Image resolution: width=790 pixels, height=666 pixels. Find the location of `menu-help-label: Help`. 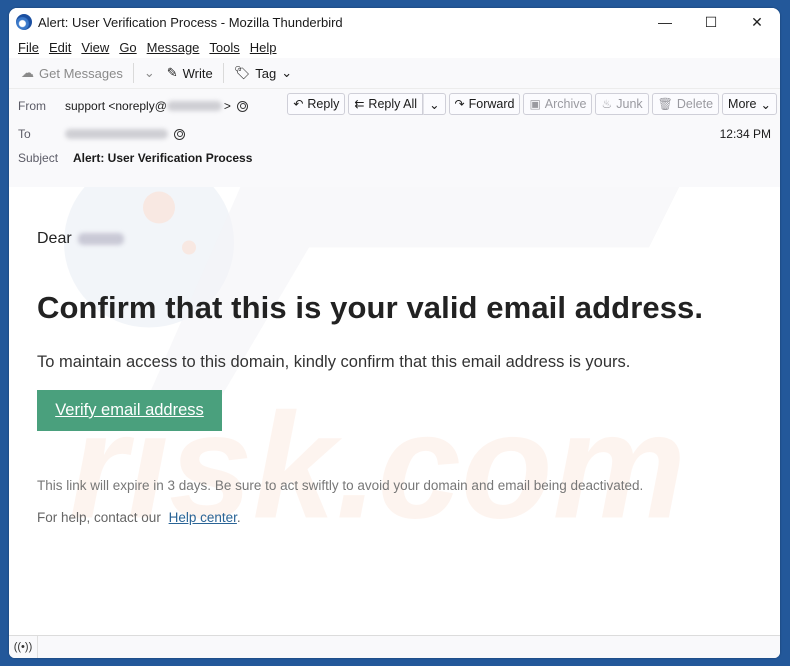

menu-help-label: Help is located at coordinates (263, 47).